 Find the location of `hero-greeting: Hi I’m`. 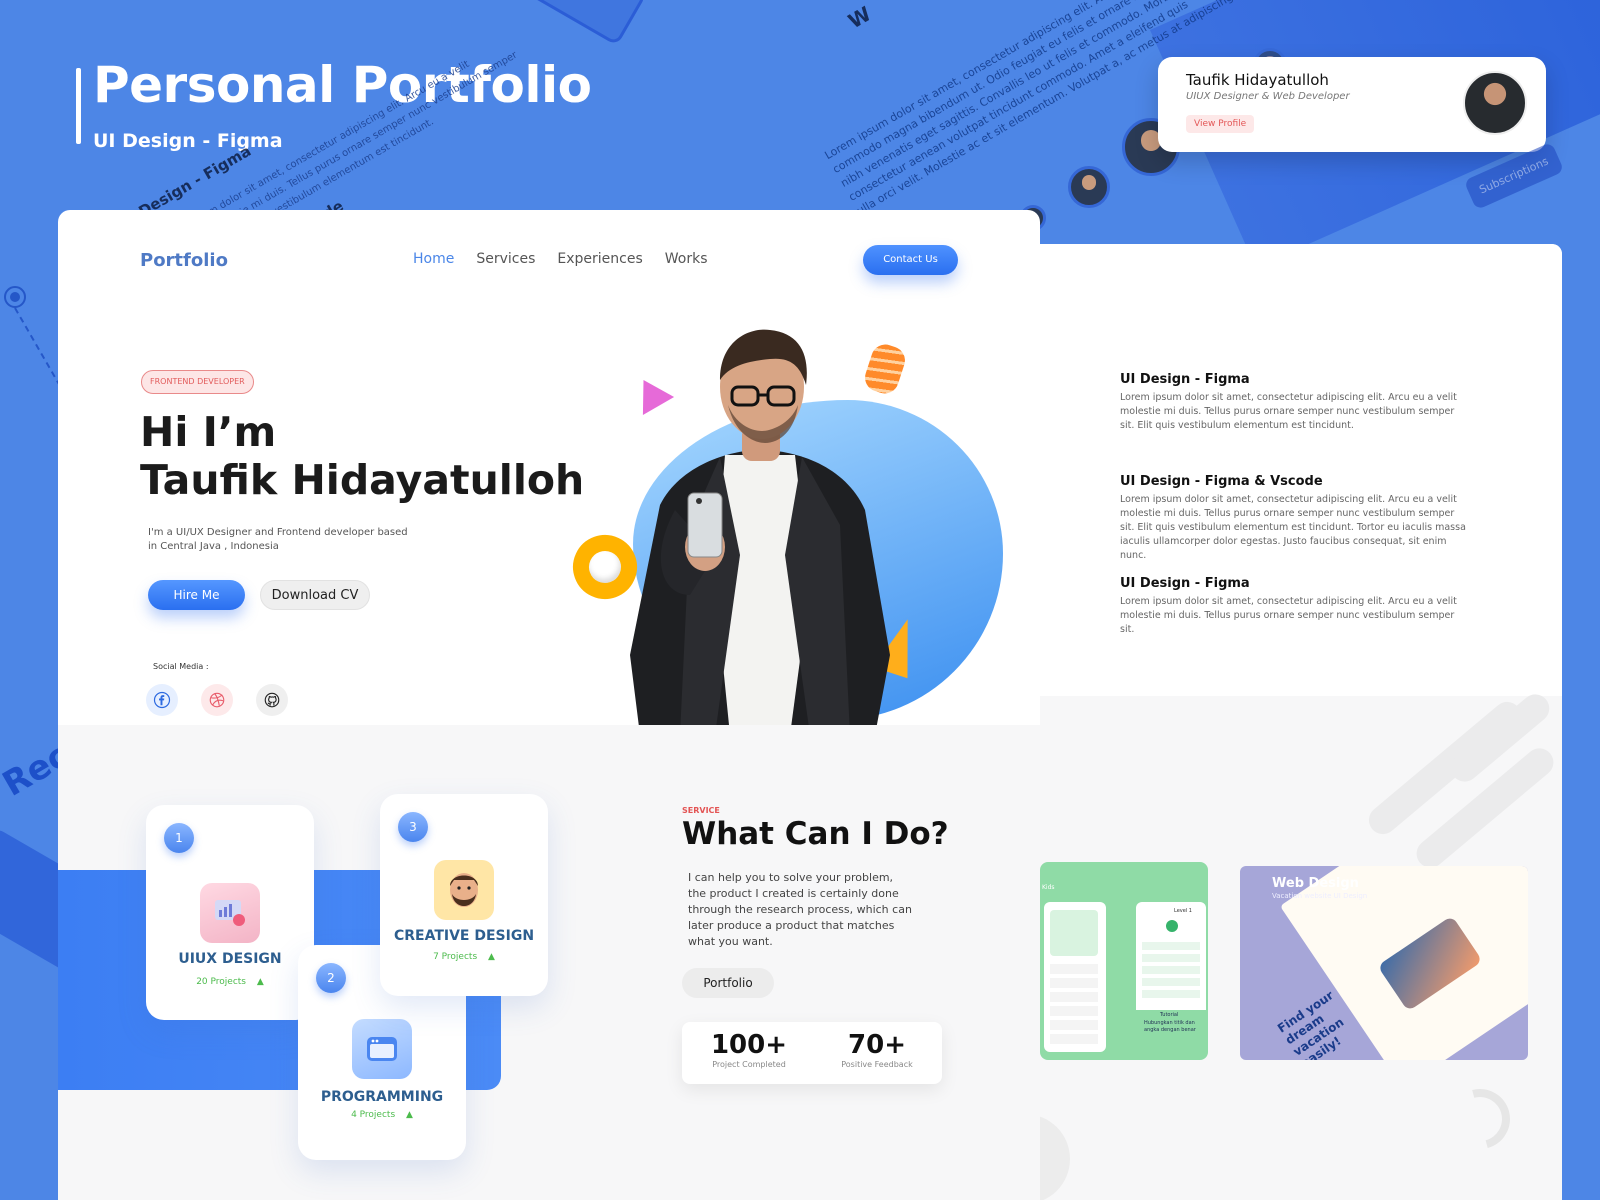

hero-greeting: Hi I’m is located at coordinates (208, 432).